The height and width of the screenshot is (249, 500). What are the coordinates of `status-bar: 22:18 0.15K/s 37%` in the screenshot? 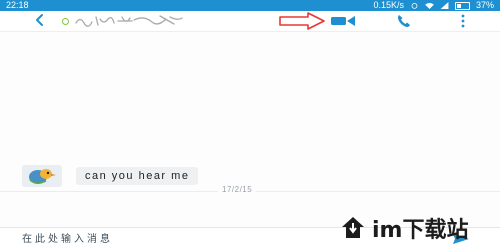 It's located at (250, 5).